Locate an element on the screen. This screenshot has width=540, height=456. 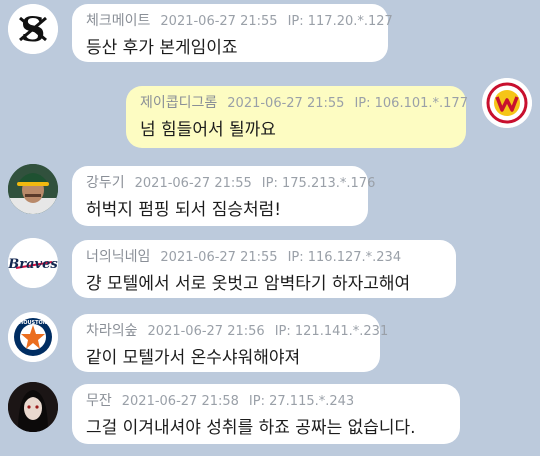
author-nickname: 체크메이트 is located at coordinates (118, 21).